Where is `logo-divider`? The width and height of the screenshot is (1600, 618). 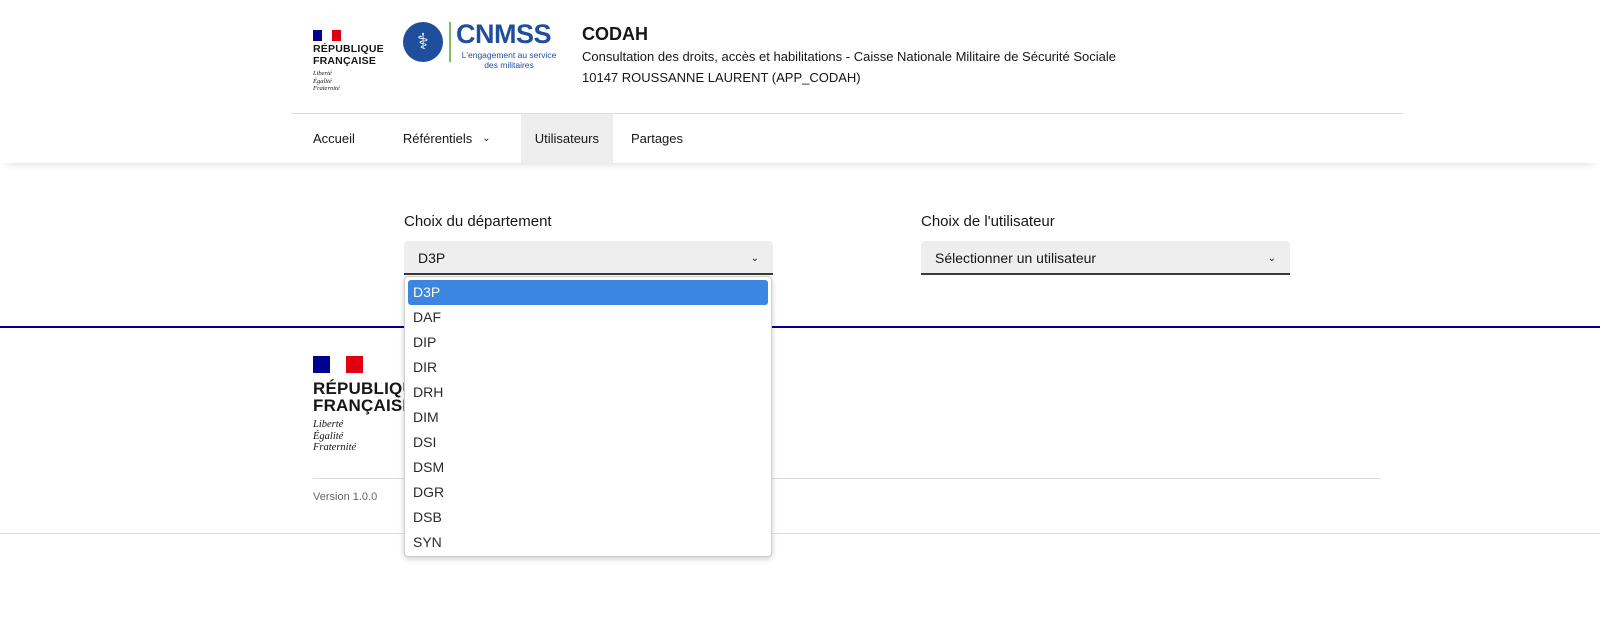 logo-divider is located at coordinates (450, 42).